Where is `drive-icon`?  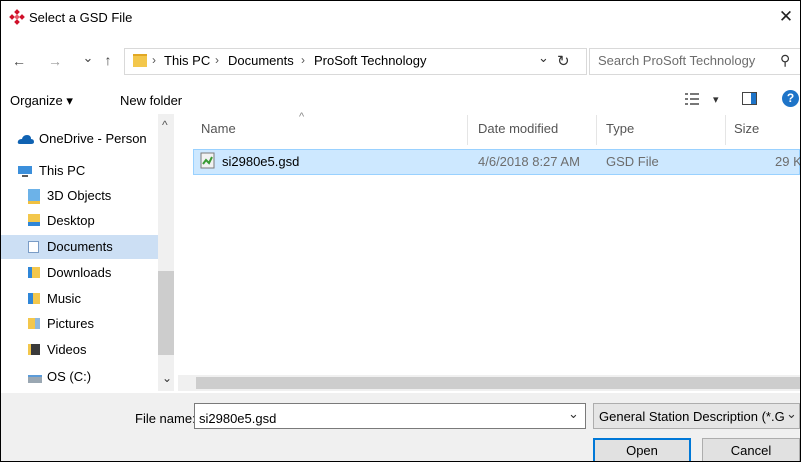
drive-icon is located at coordinates (35, 379).